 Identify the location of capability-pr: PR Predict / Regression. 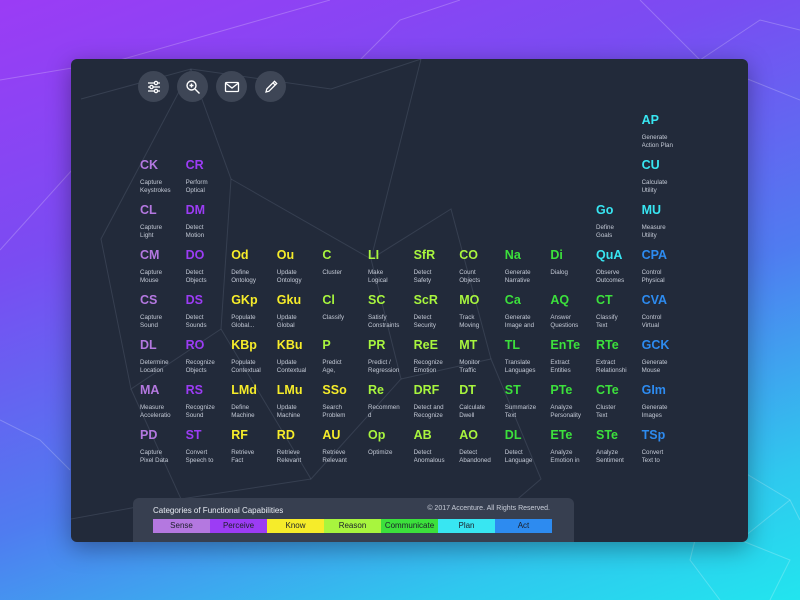
(391, 356).